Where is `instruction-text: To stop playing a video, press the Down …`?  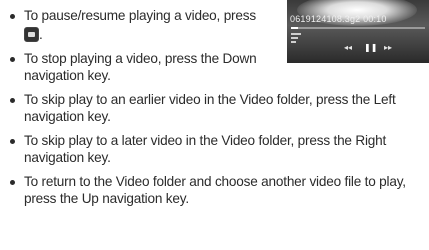 instruction-text: To stop playing a video, press the Down … is located at coordinates (140, 67).